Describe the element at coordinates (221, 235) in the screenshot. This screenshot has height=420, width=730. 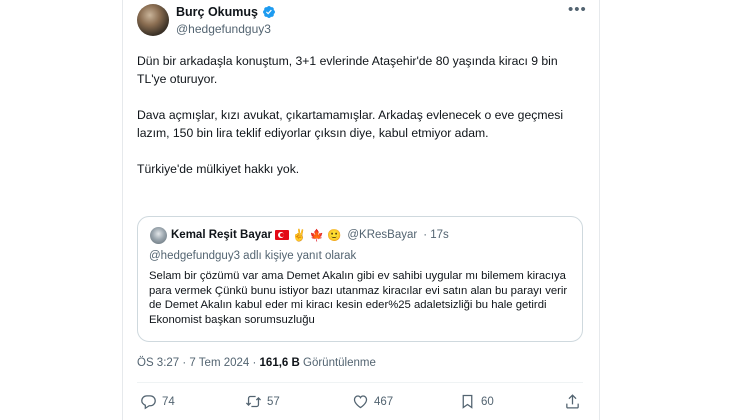
I see `quoted-display-name: Kemal Reşit Bayar` at that location.